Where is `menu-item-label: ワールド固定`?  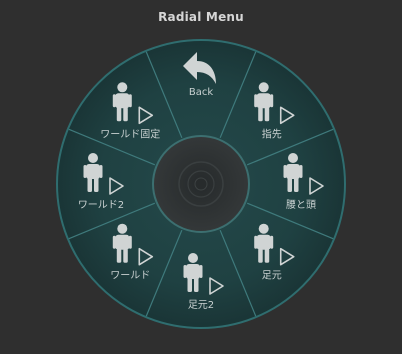 menu-item-label: ワールド固定 is located at coordinates (130, 133).